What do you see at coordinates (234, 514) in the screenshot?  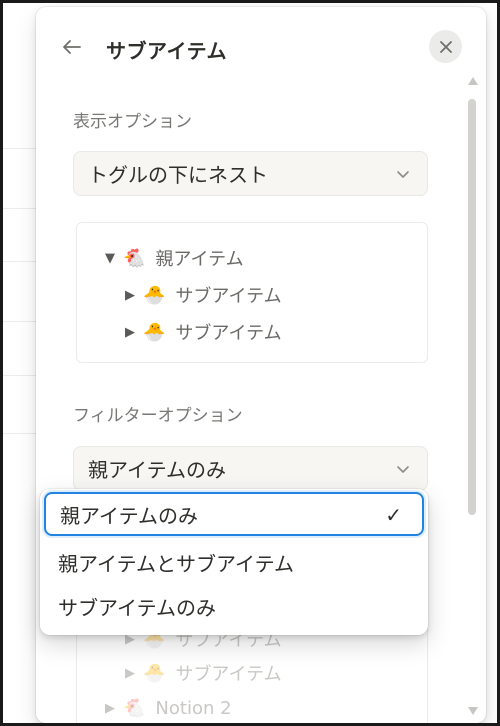 I see `menu-item-parent-only: 親アイテムのみ ✓` at bounding box center [234, 514].